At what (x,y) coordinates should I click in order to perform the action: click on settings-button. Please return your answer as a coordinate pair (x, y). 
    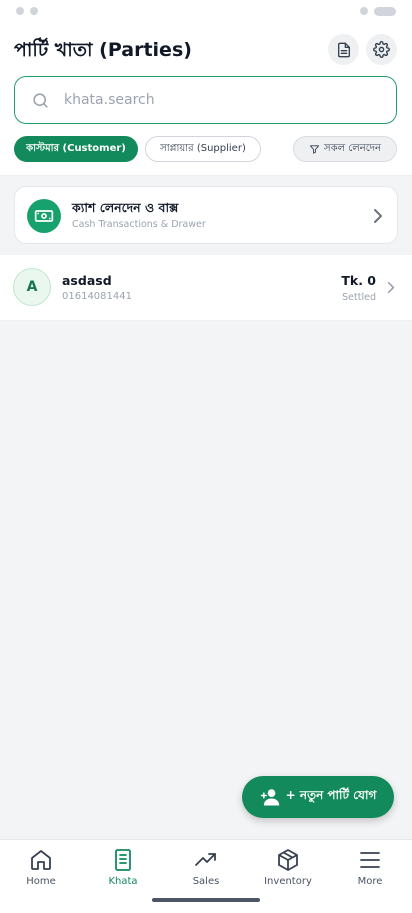
    Looking at the image, I should click on (381, 49).